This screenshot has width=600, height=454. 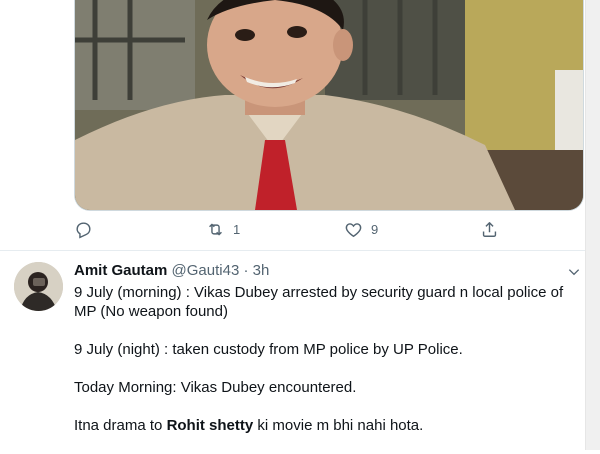 What do you see at coordinates (353, 230) in the screenshot?
I see `heart-icon` at bounding box center [353, 230].